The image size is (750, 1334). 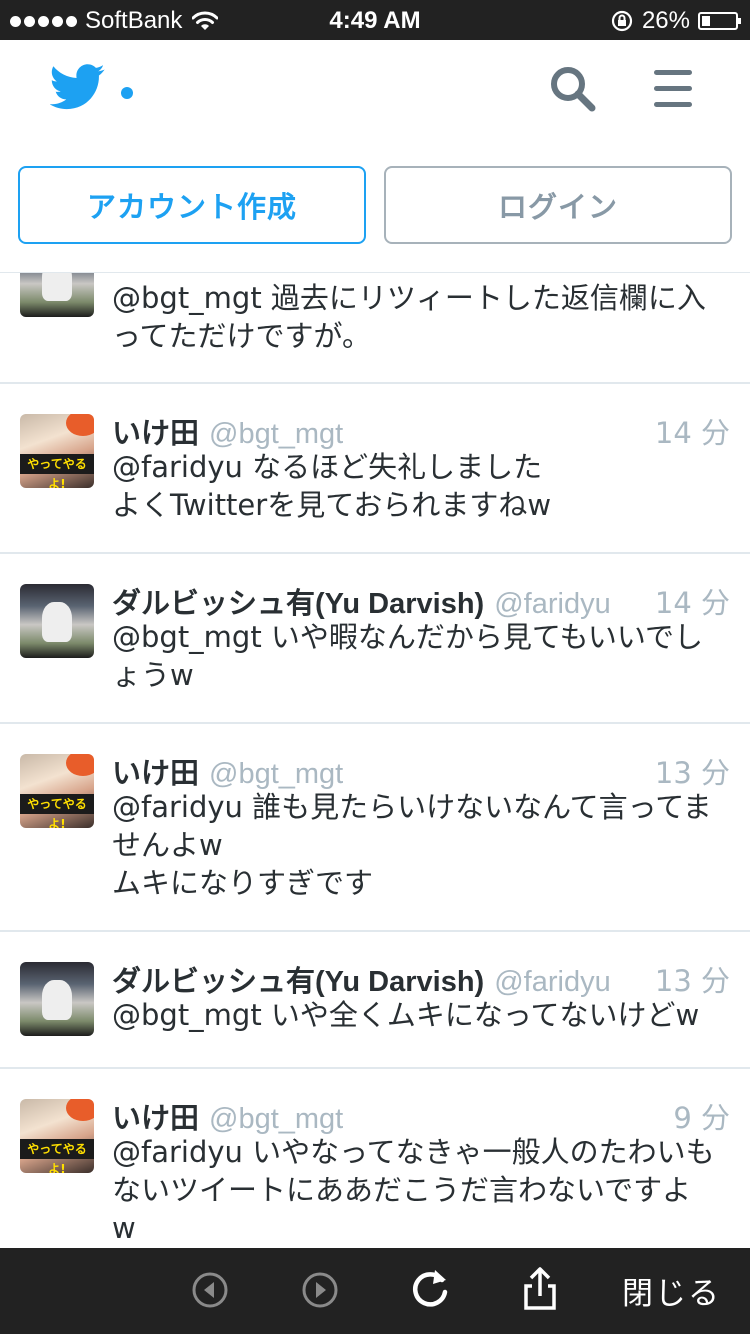 I want to click on reload-icon, so click(x=431, y=1289).